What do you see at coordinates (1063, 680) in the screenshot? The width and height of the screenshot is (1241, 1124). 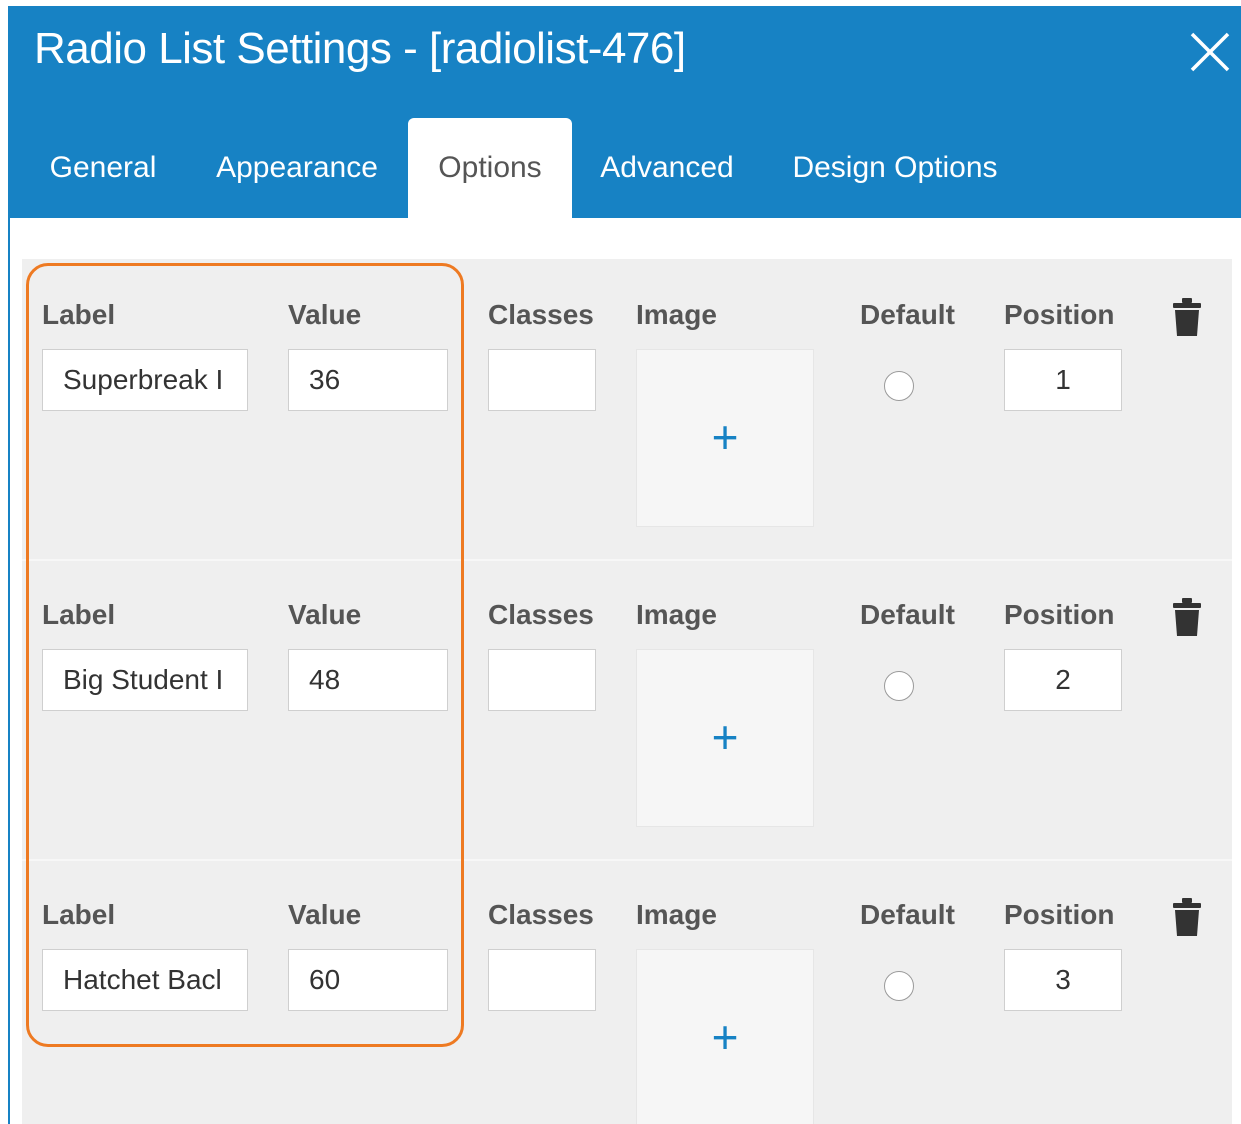 I see `option-position-input: 2` at bounding box center [1063, 680].